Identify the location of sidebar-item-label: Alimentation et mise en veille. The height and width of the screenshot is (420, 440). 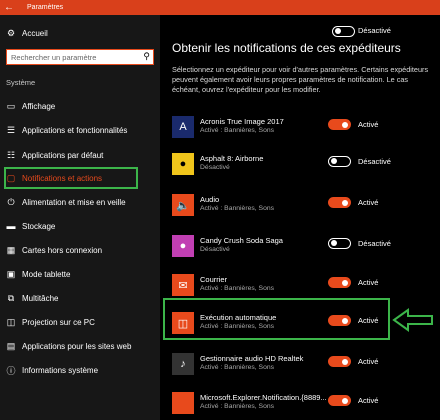
(74, 202).